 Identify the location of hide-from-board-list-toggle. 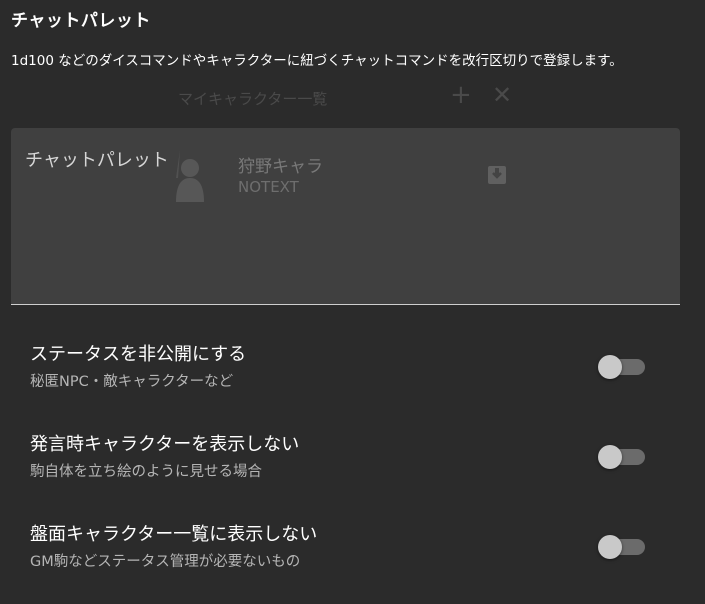
(622, 547).